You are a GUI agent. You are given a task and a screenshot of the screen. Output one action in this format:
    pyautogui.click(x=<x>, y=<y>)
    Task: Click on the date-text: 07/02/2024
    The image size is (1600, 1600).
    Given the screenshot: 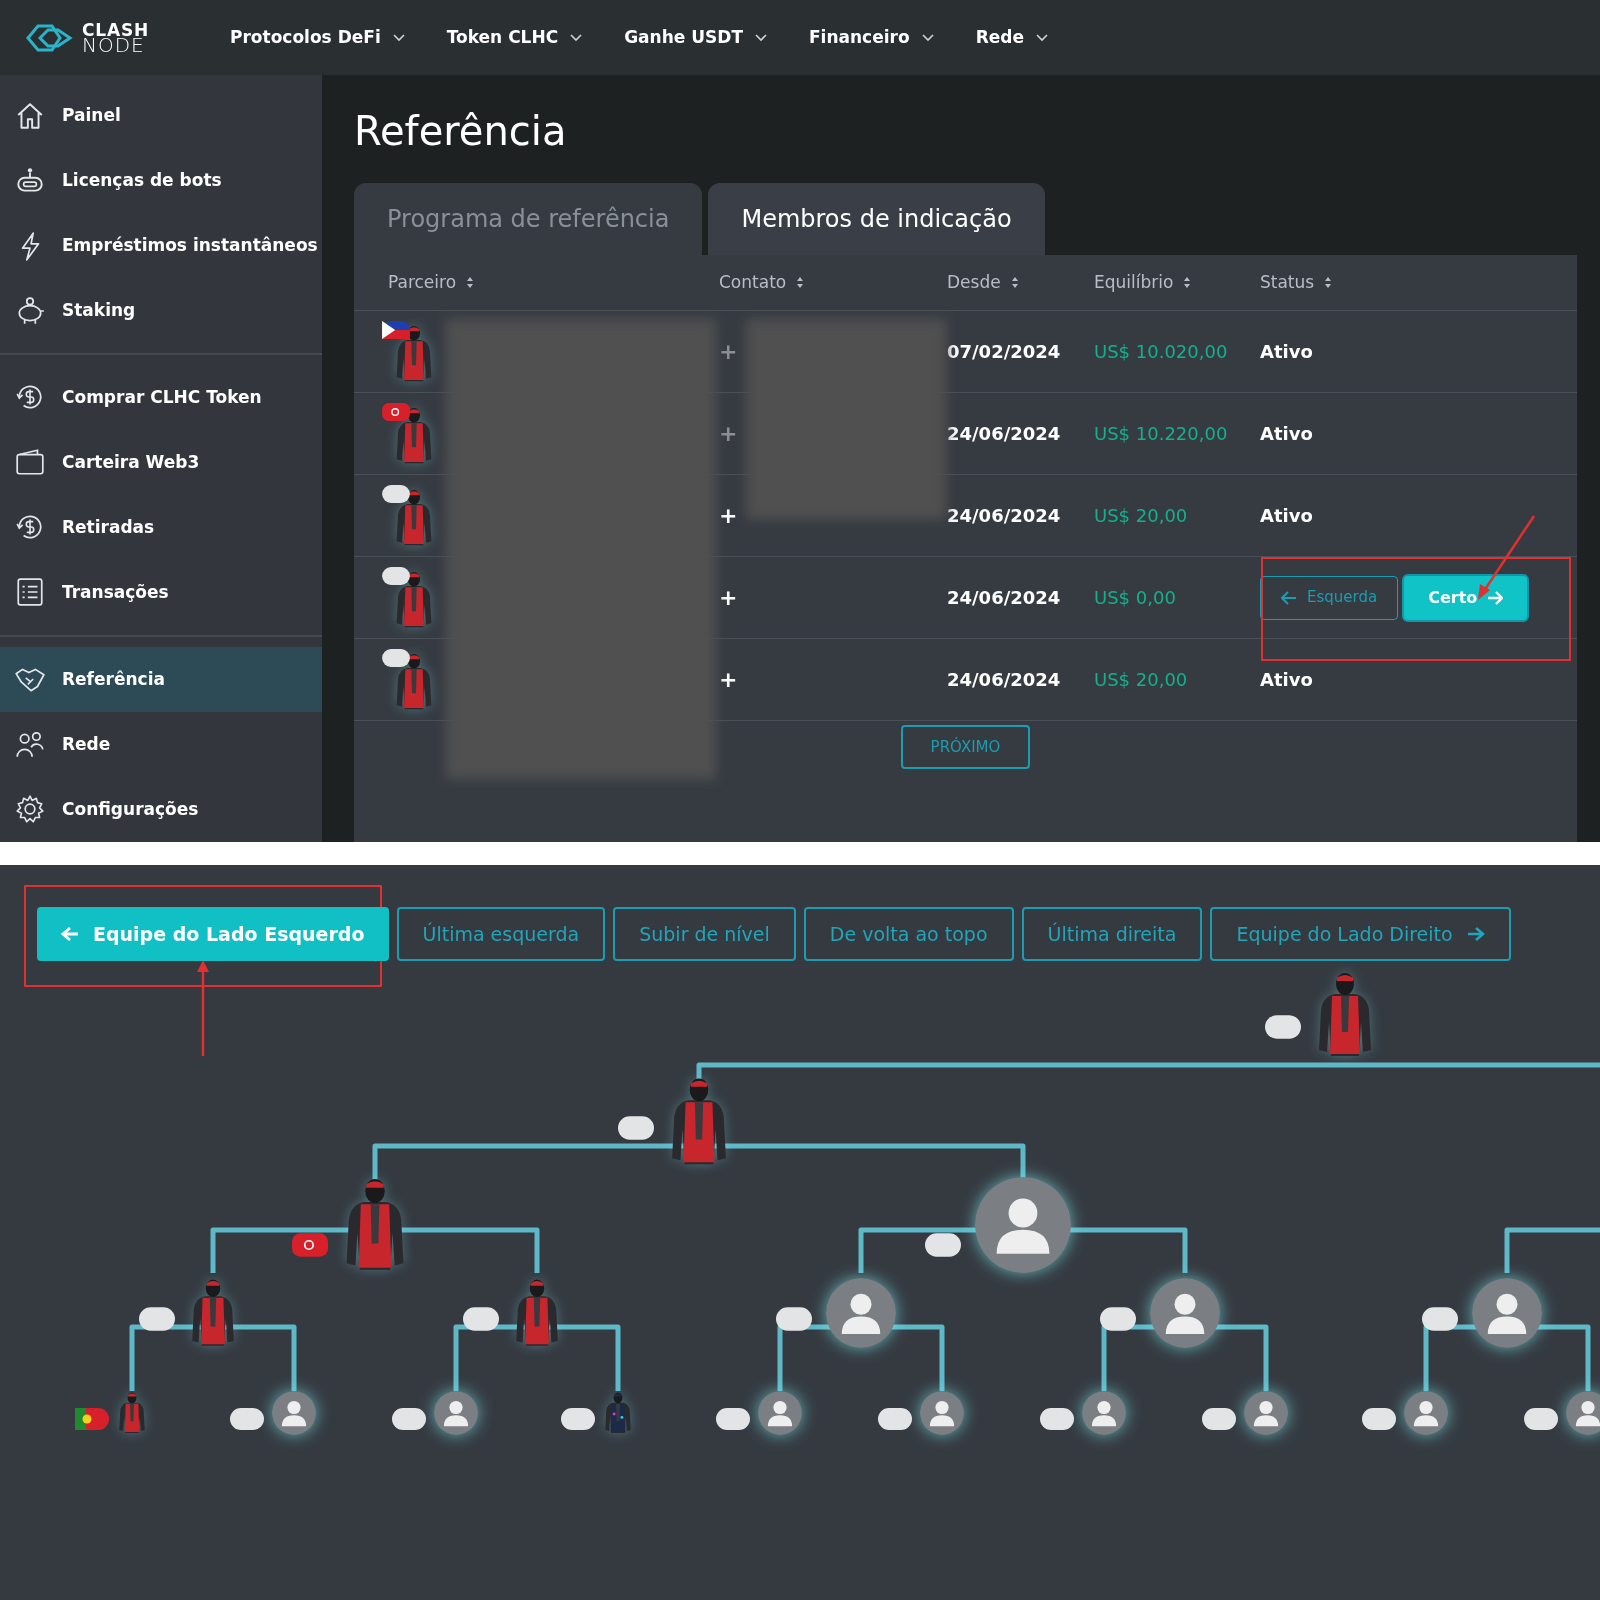 What is the action you would take?
    pyautogui.click(x=1004, y=351)
    